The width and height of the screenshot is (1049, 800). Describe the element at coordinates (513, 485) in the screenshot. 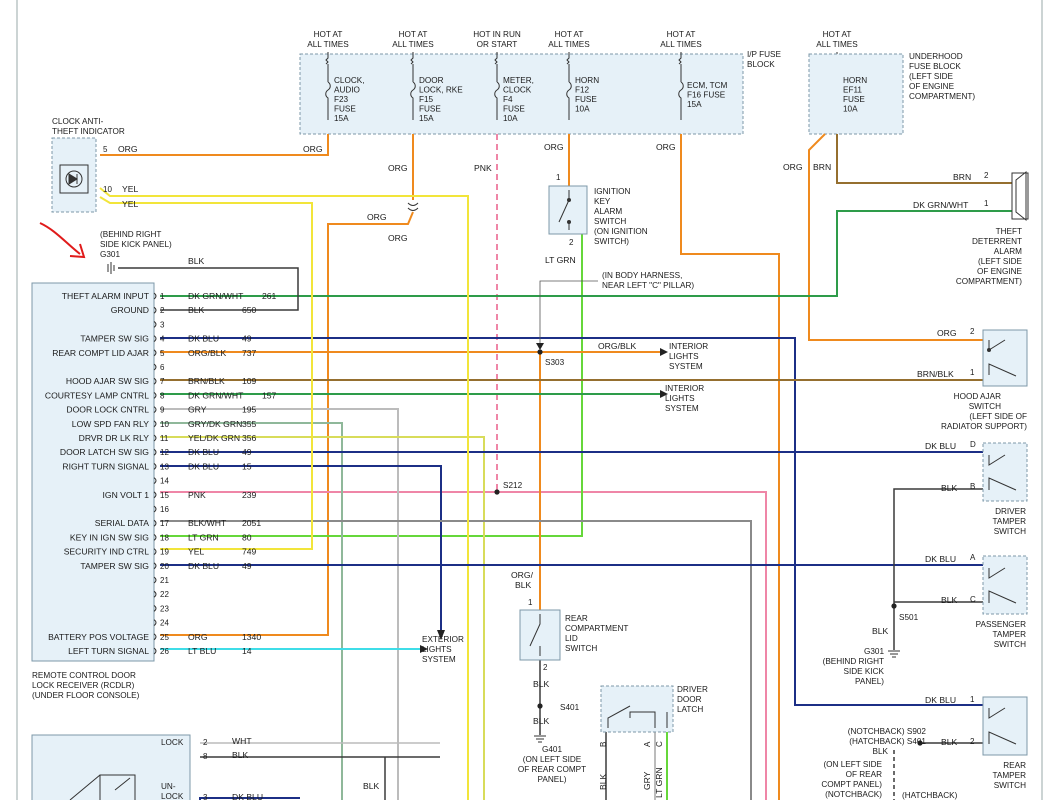

I see `svg-text: S212` at that location.